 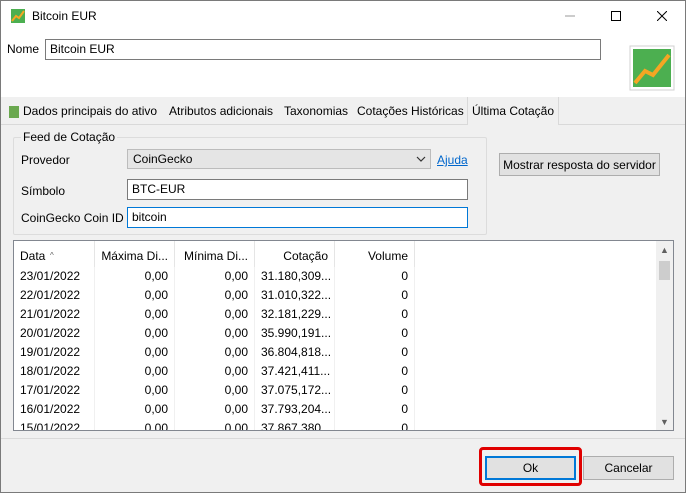 I want to click on window-title: Bitcoin EUR, so click(x=64, y=16).